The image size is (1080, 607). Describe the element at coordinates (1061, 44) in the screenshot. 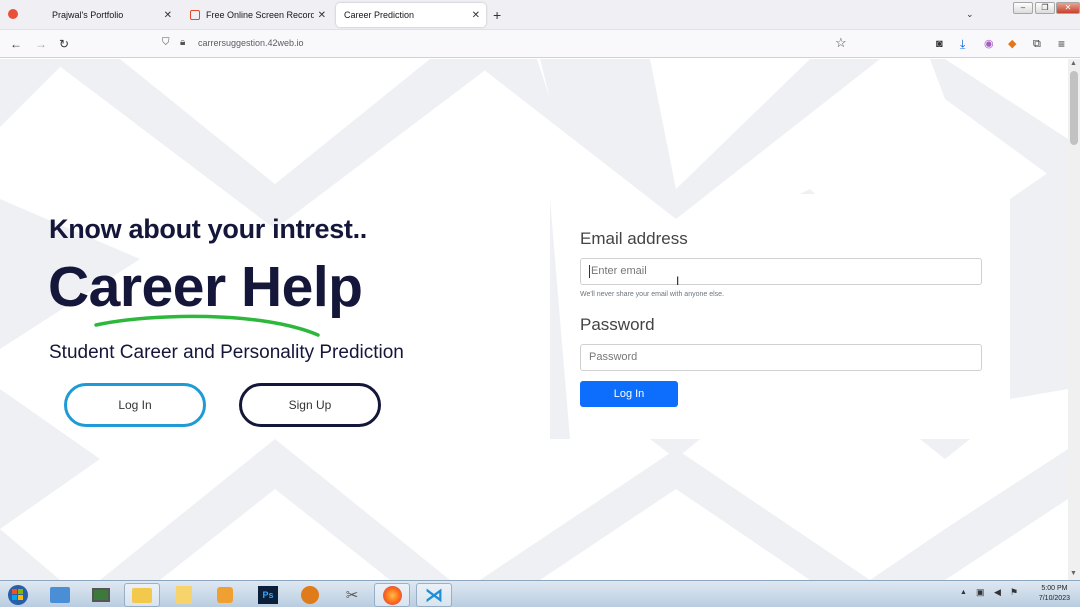

I see `menu-icon: ≡` at that location.